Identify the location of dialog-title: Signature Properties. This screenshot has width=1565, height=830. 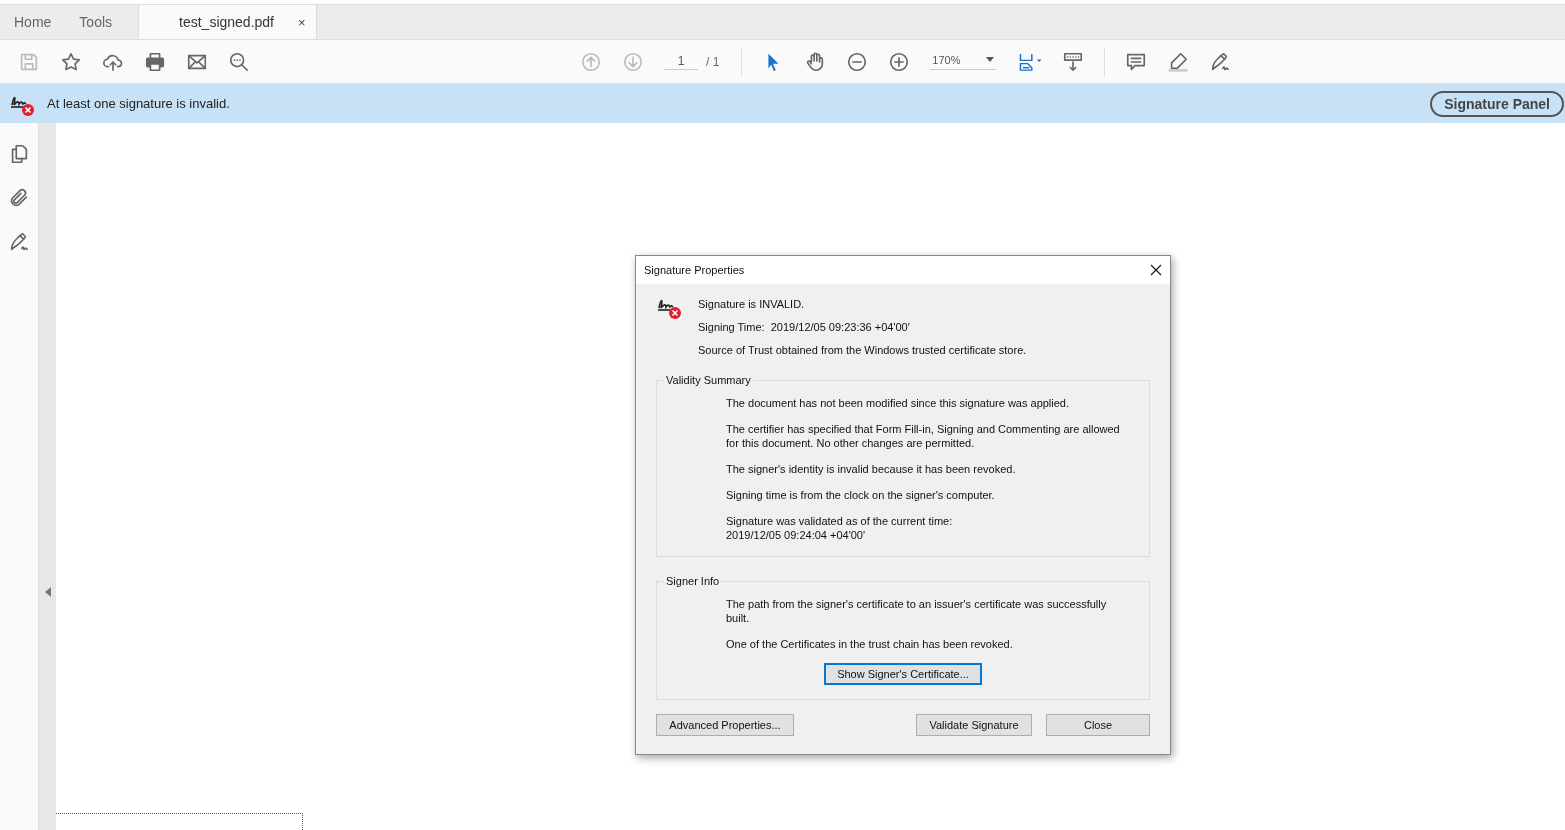
(694, 270).